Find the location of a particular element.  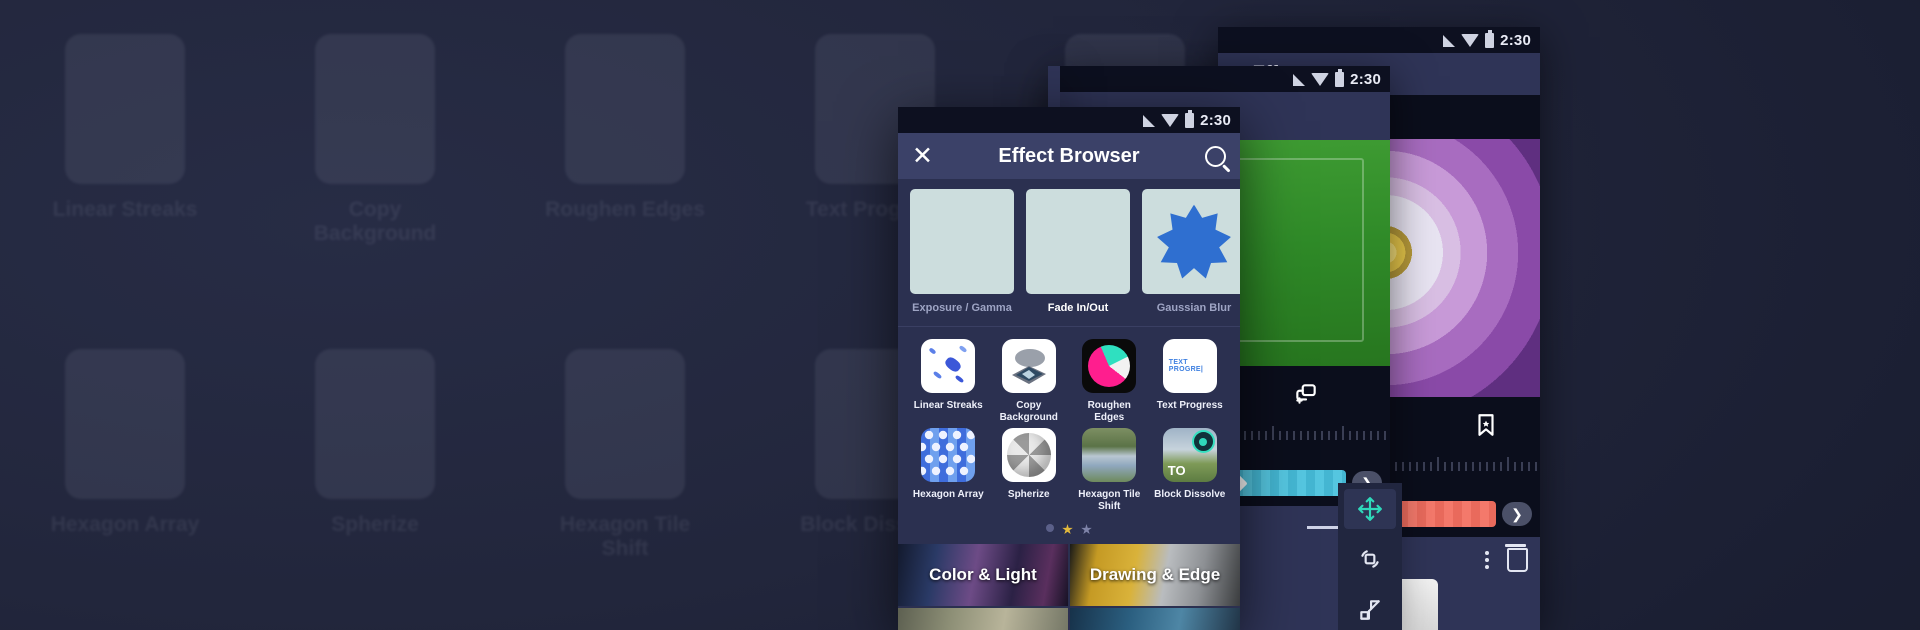

close-icon: ✕ is located at coordinates (922, 156).